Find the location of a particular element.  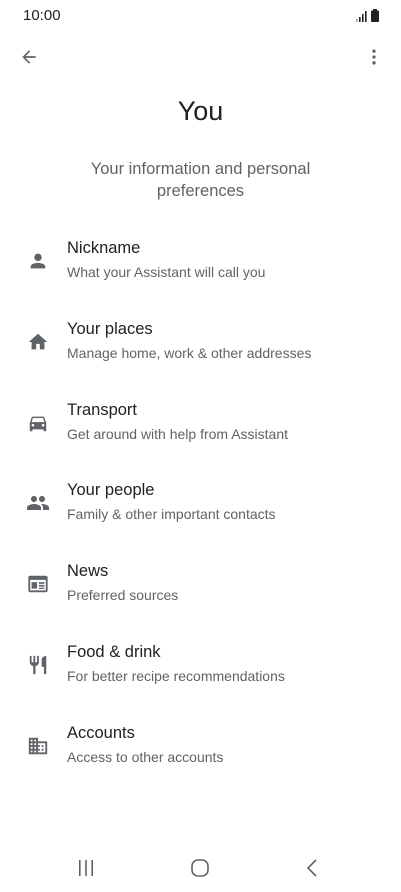

recents-icon is located at coordinates (86, 868).